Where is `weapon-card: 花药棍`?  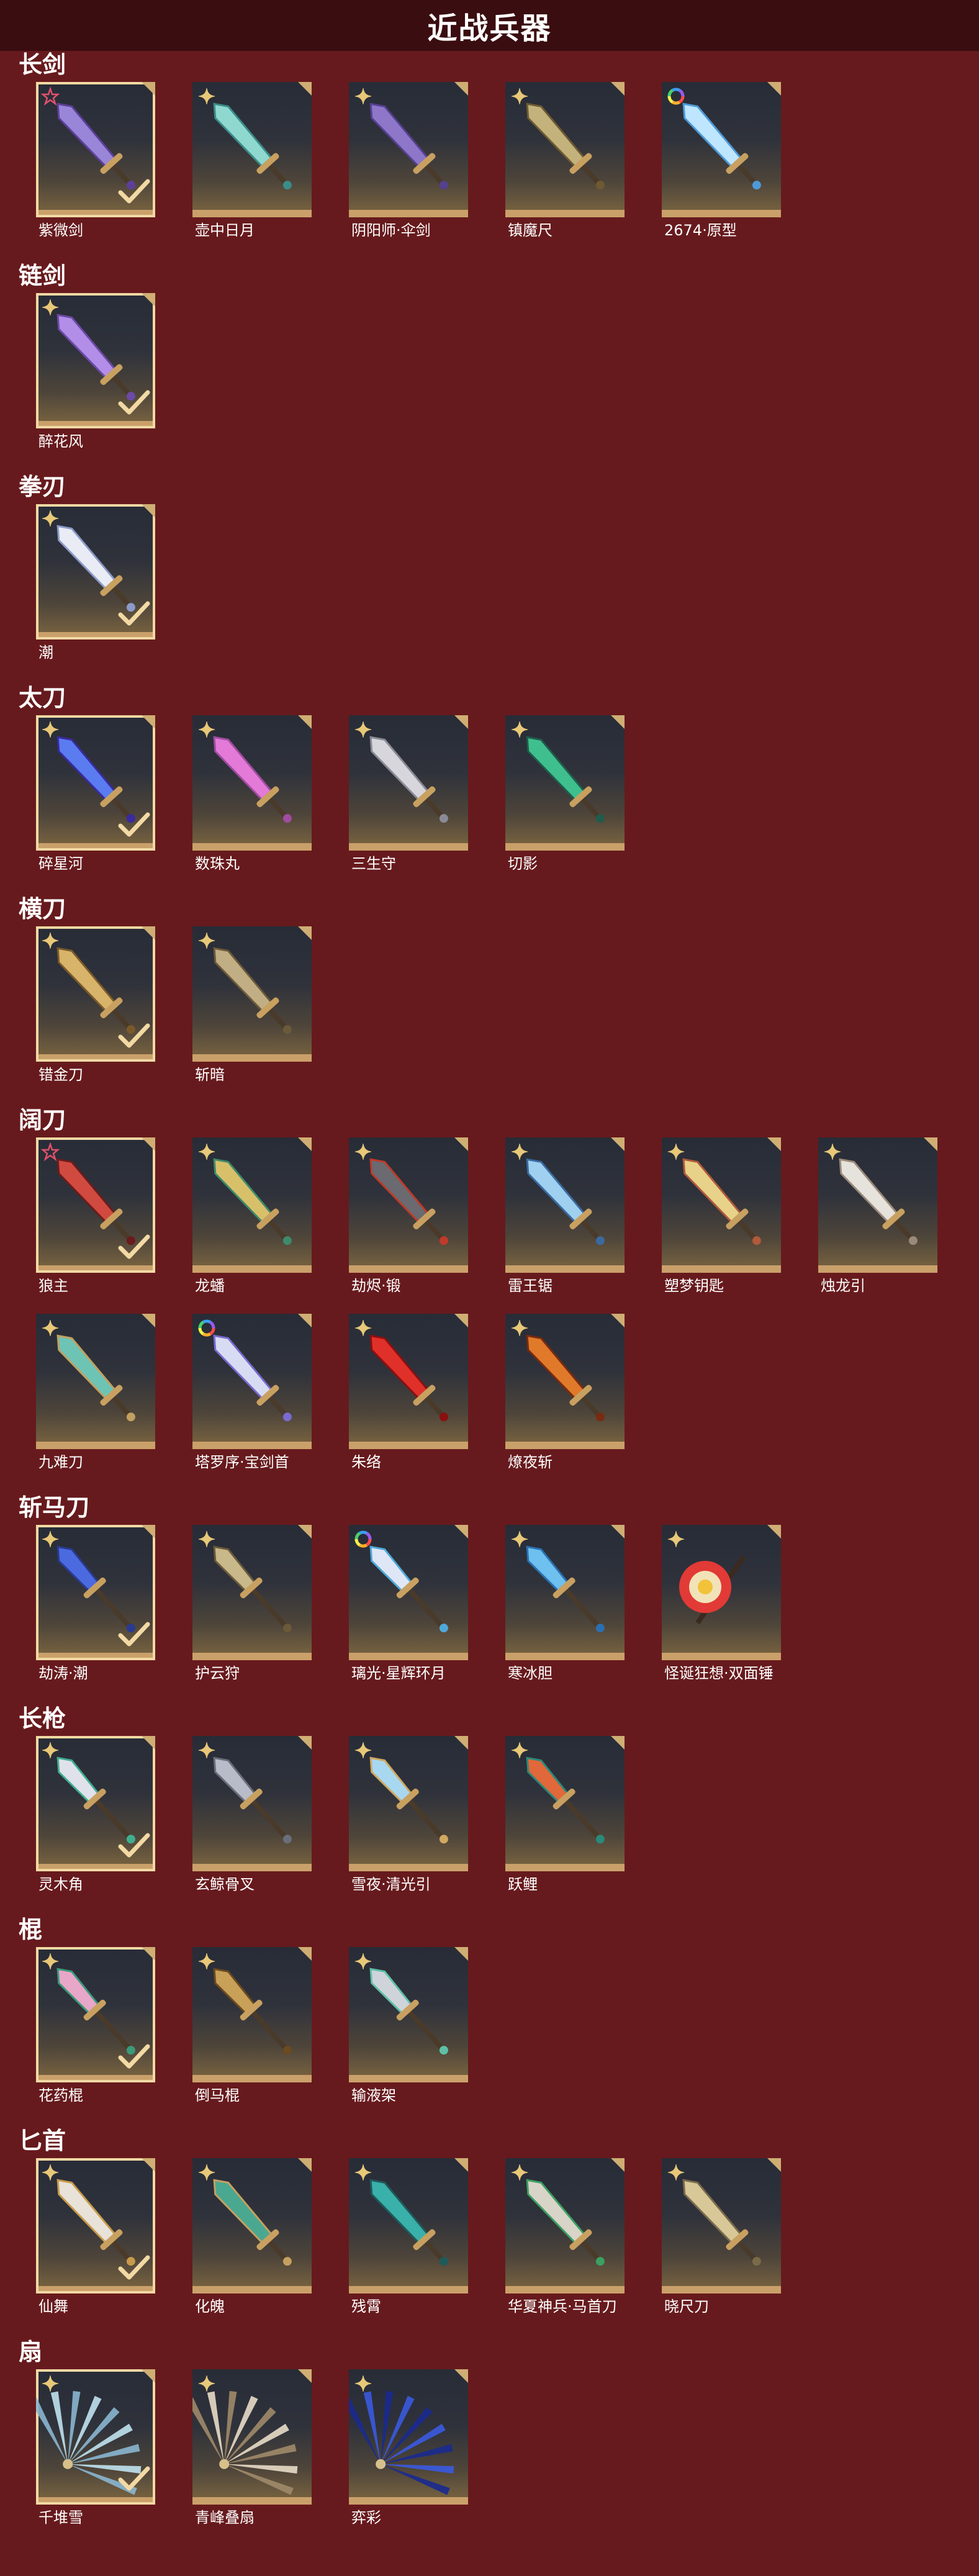
weapon-card: 花药棍 is located at coordinates (96, 2025).